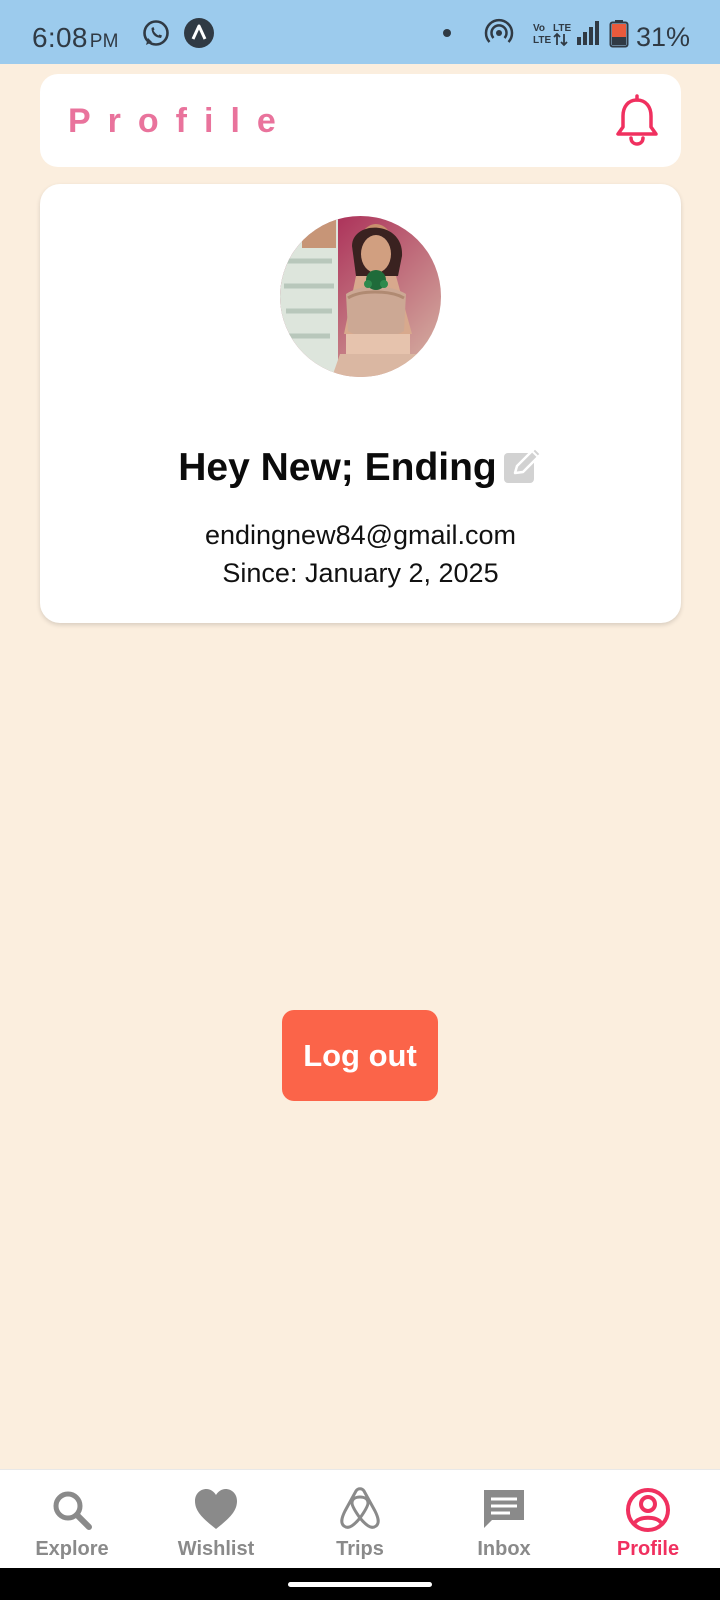  I want to click on heart-icon, so click(216, 1509).